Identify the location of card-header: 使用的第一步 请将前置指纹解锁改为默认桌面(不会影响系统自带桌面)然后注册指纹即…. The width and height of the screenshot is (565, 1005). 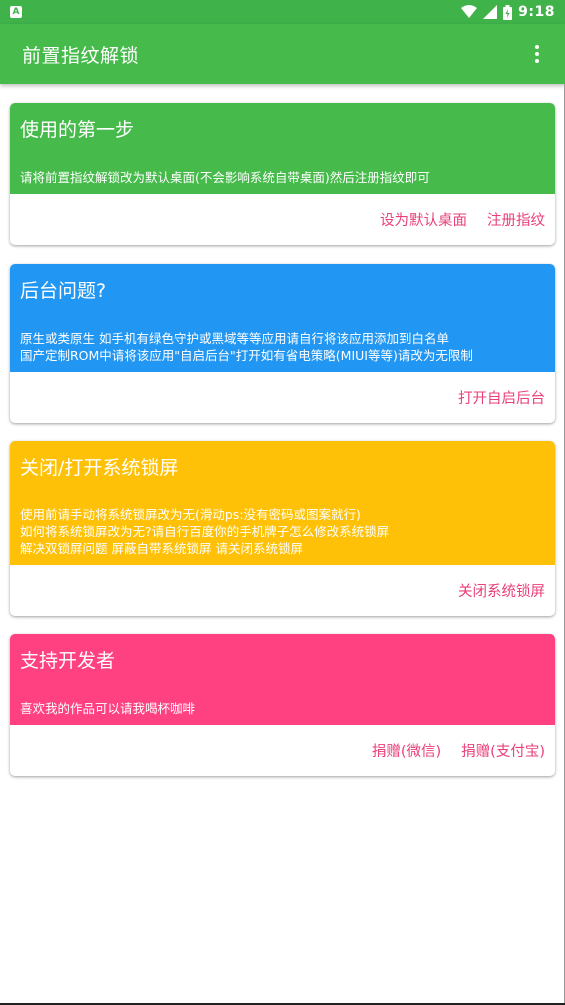
(282, 148).